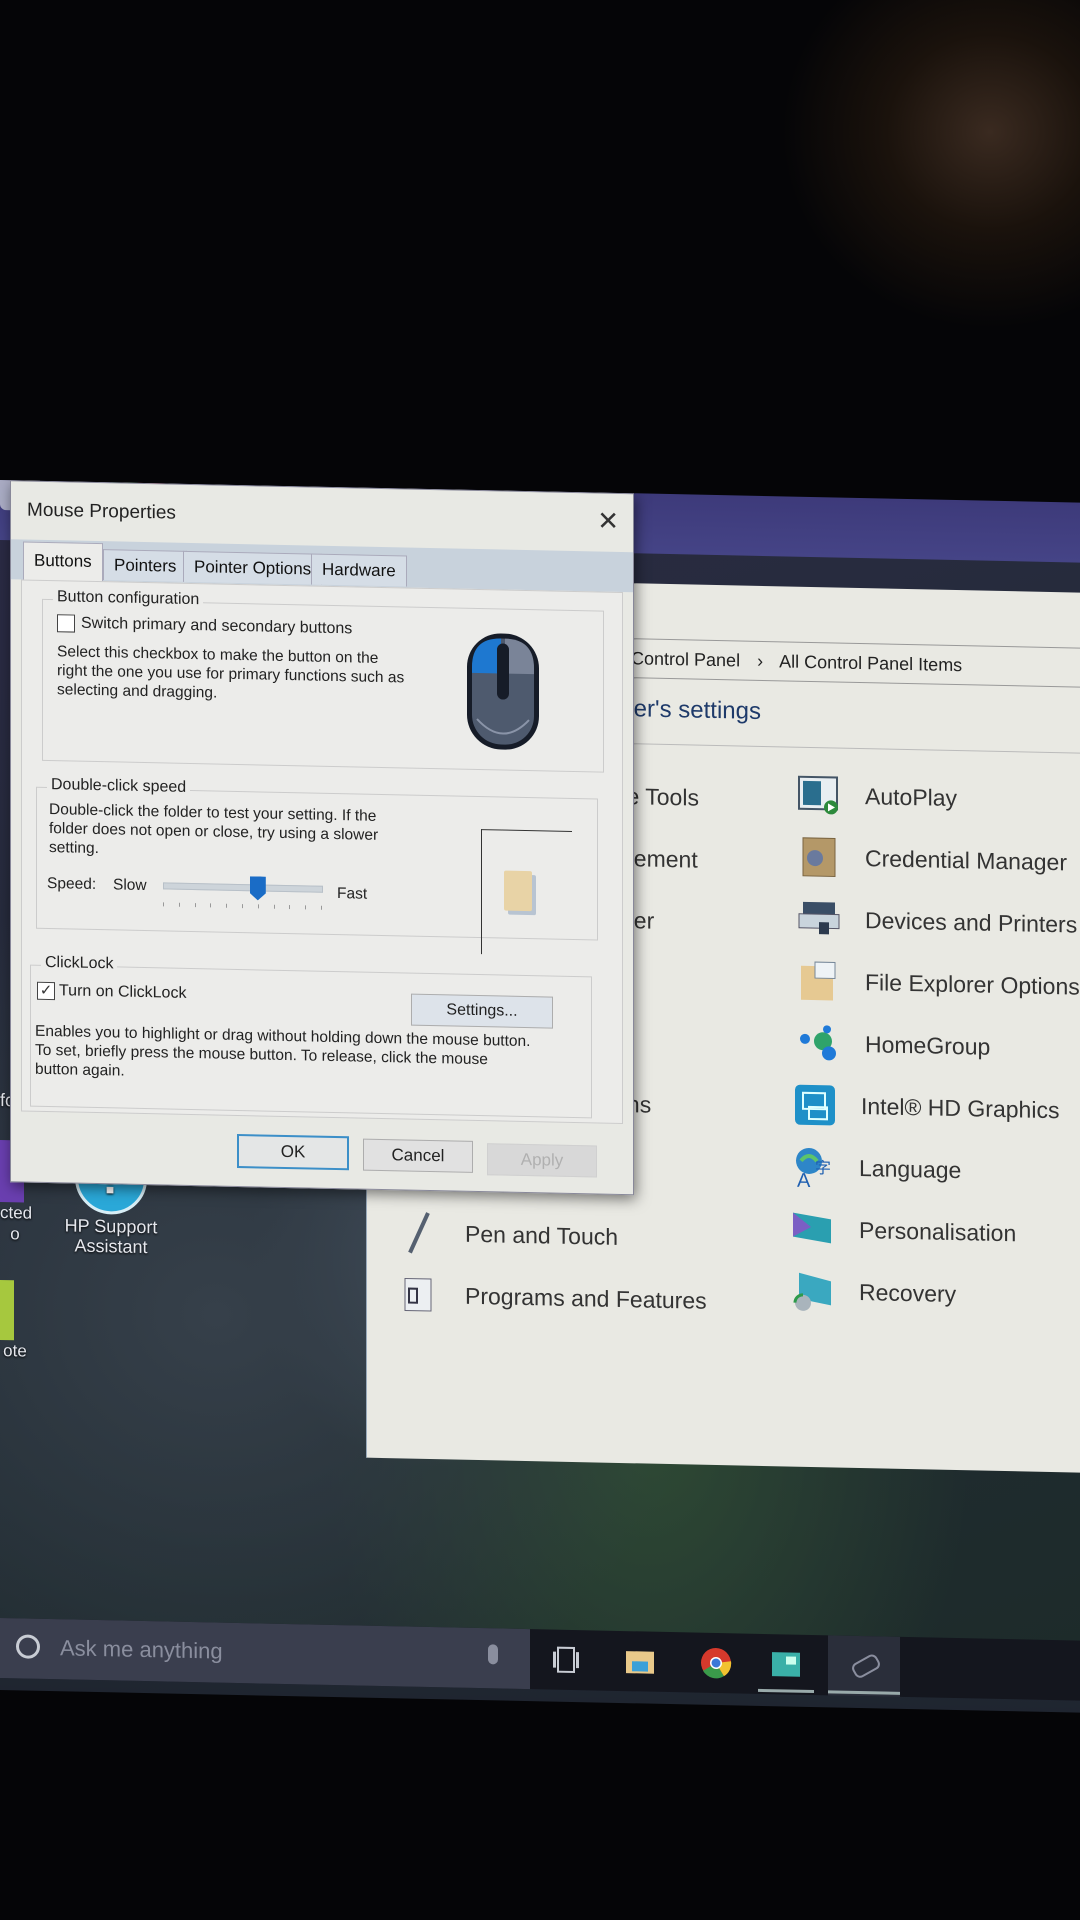  What do you see at coordinates (716, 1663) in the screenshot?
I see `chrome-icon` at bounding box center [716, 1663].